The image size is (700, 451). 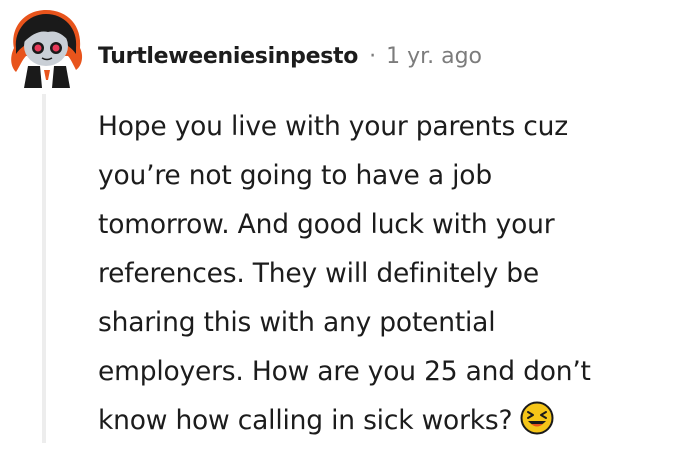 I want to click on comment-timestamp: 1 yr. ago, so click(x=434, y=56).